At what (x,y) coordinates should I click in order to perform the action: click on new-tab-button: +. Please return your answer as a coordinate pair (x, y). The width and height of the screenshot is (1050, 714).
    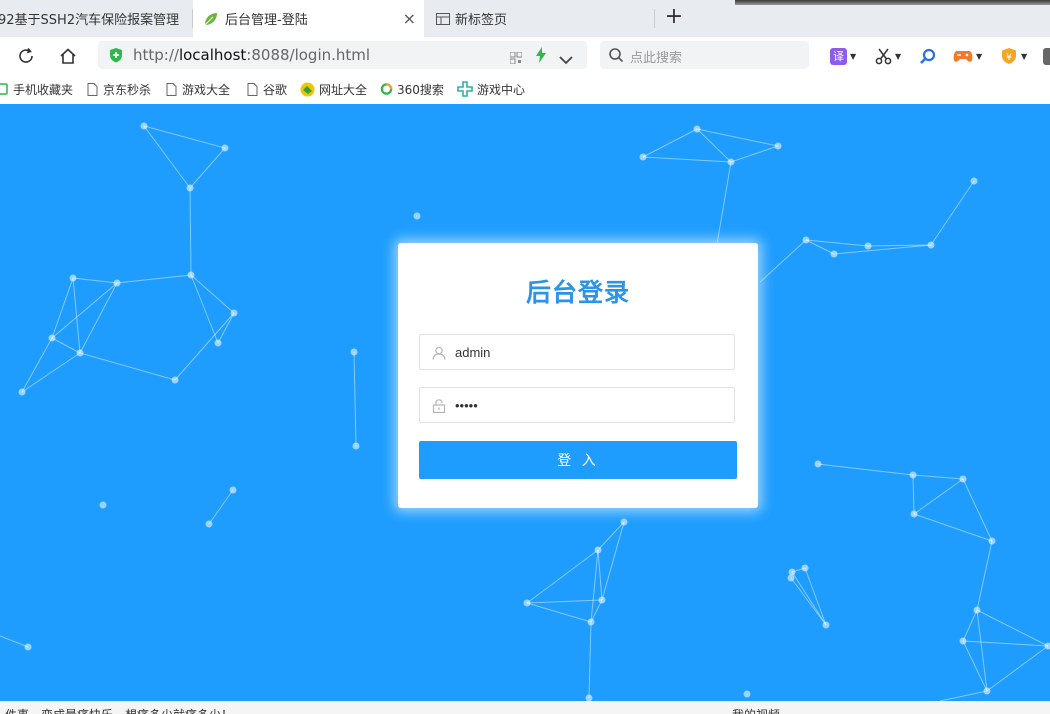
    Looking at the image, I should click on (674, 17).